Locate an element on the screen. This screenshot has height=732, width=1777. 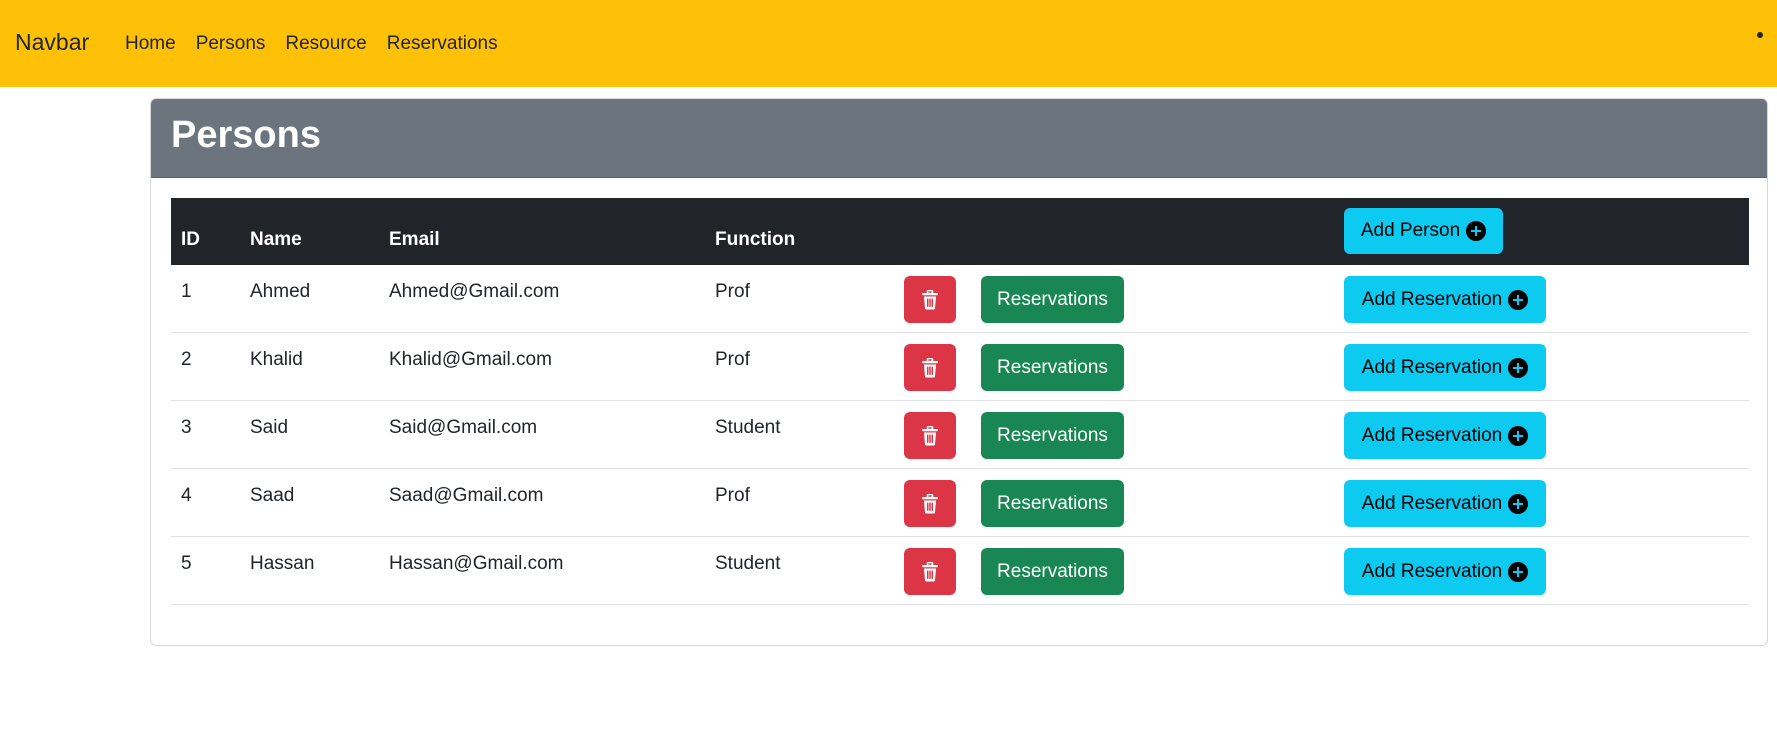
cell-name: Hassan is located at coordinates (282, 563).